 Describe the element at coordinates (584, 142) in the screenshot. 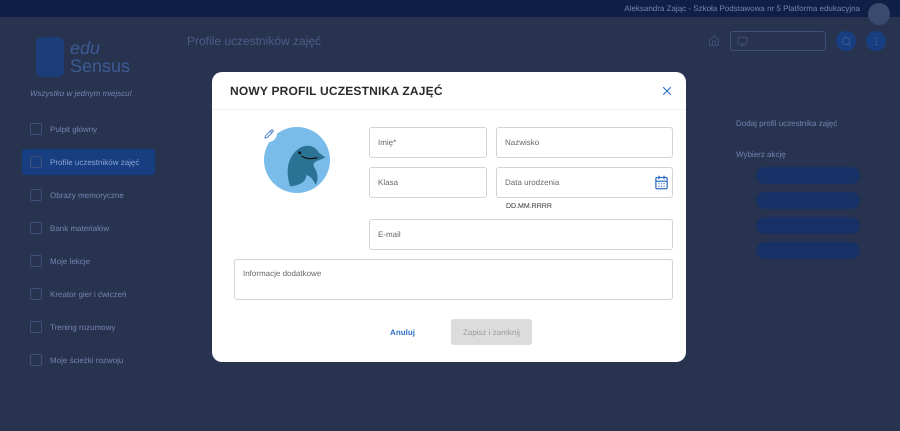

I see `last-name-field: Nazwisko` at that location.